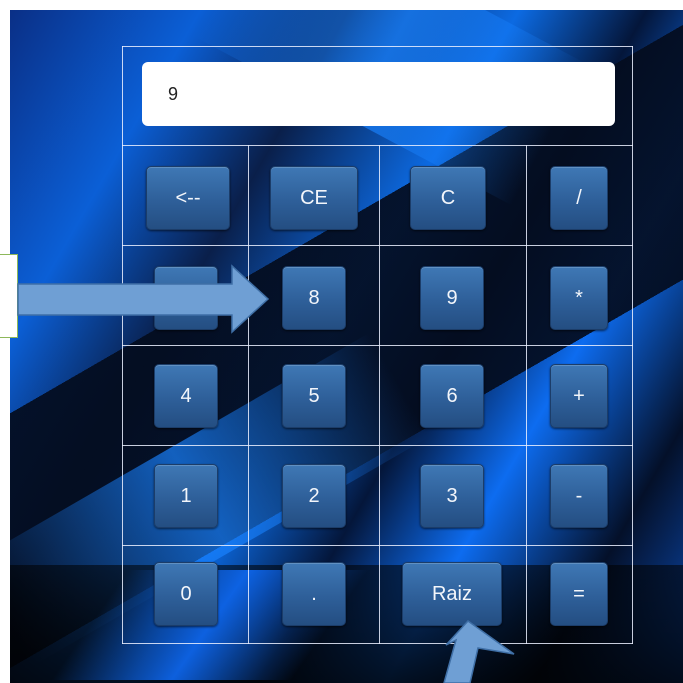 This screenshot has height=683, width=683. I want to click on seven-button: 7, so click(186, 298).